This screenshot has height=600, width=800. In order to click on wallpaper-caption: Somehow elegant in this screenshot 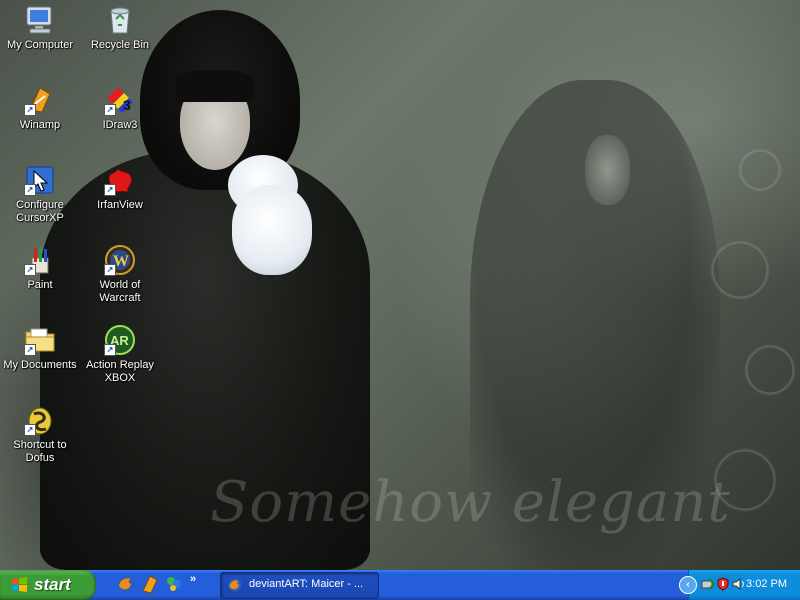, I will do `click(470, 502)`.